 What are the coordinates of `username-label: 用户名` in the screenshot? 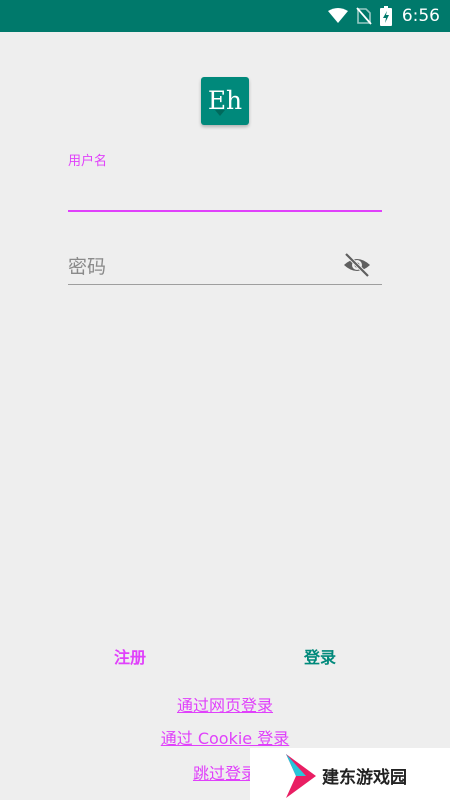 It's located at (88, 161).